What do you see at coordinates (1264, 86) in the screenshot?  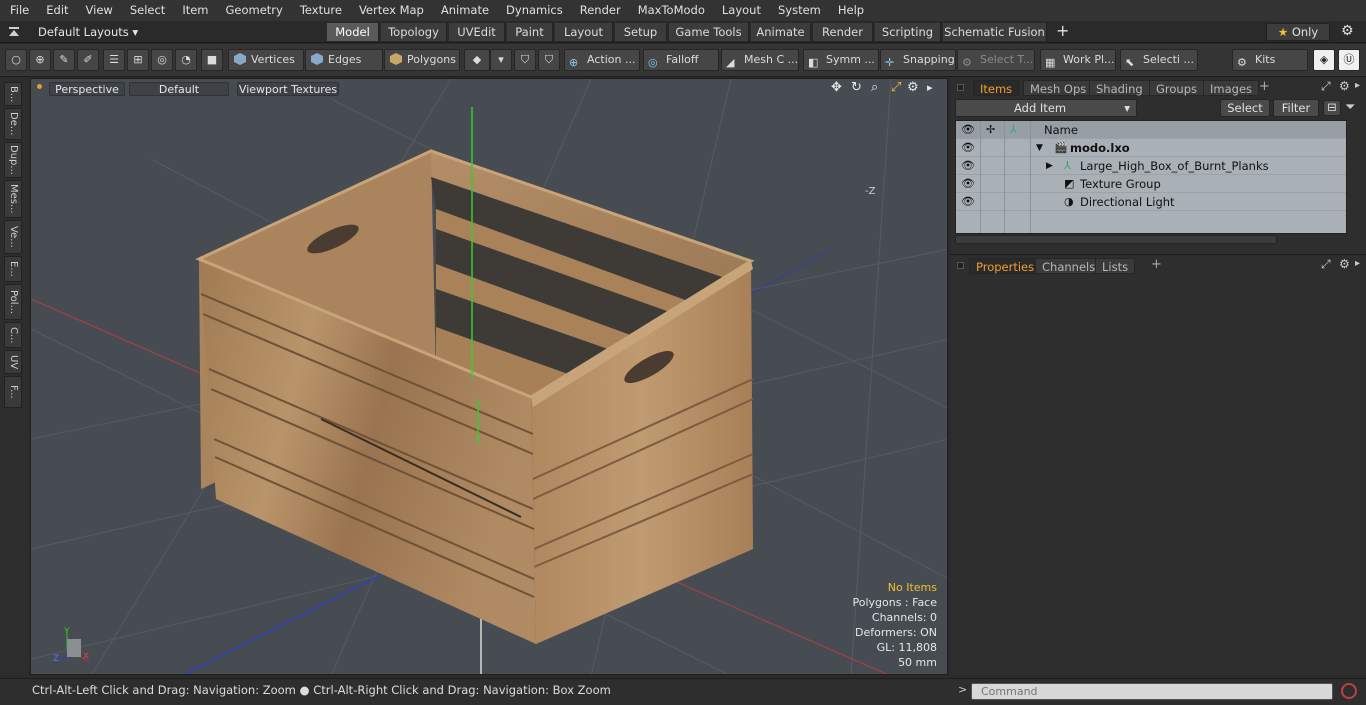 I see `add-panel-tab-icon: +` at bounding box center [1264, 86].